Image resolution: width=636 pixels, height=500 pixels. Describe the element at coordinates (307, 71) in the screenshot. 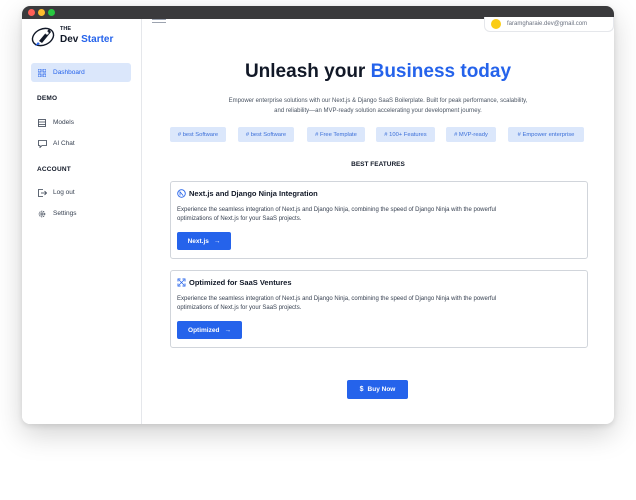

I see `hero-title-prefix: Unleash your` at that location.